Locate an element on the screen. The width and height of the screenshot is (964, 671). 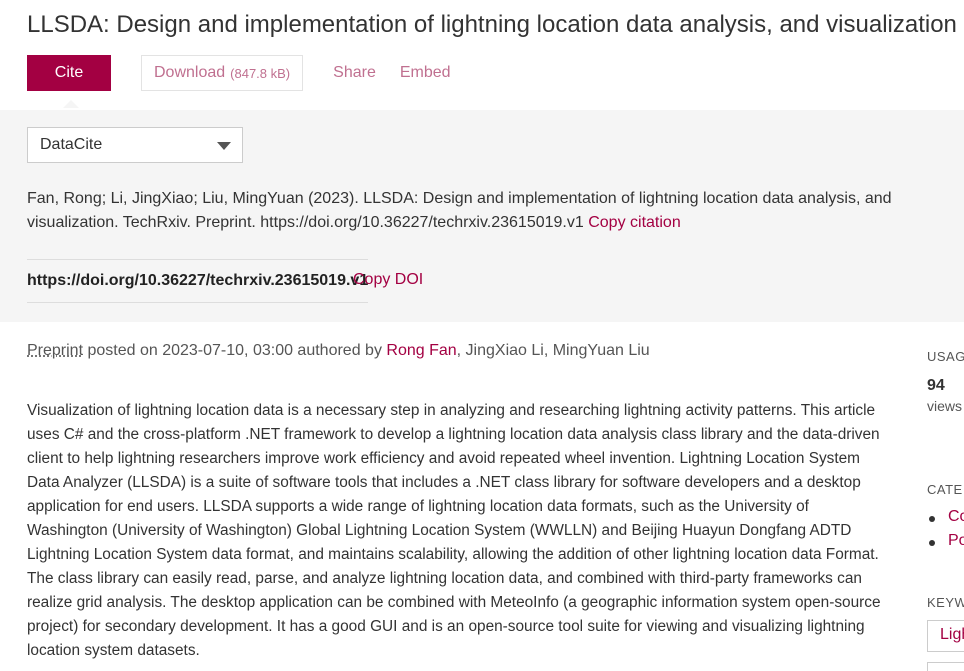
citation-style-value: DataCite is located at coordinates (71, 144).